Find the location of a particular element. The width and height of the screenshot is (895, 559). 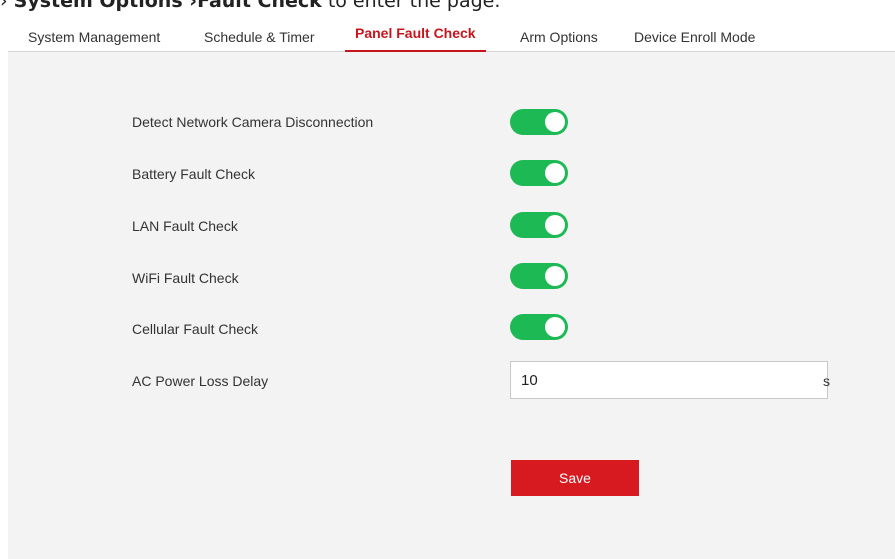

cellular-fault-check-label: Cellular Fault Check is located at coordinates (195, 329).